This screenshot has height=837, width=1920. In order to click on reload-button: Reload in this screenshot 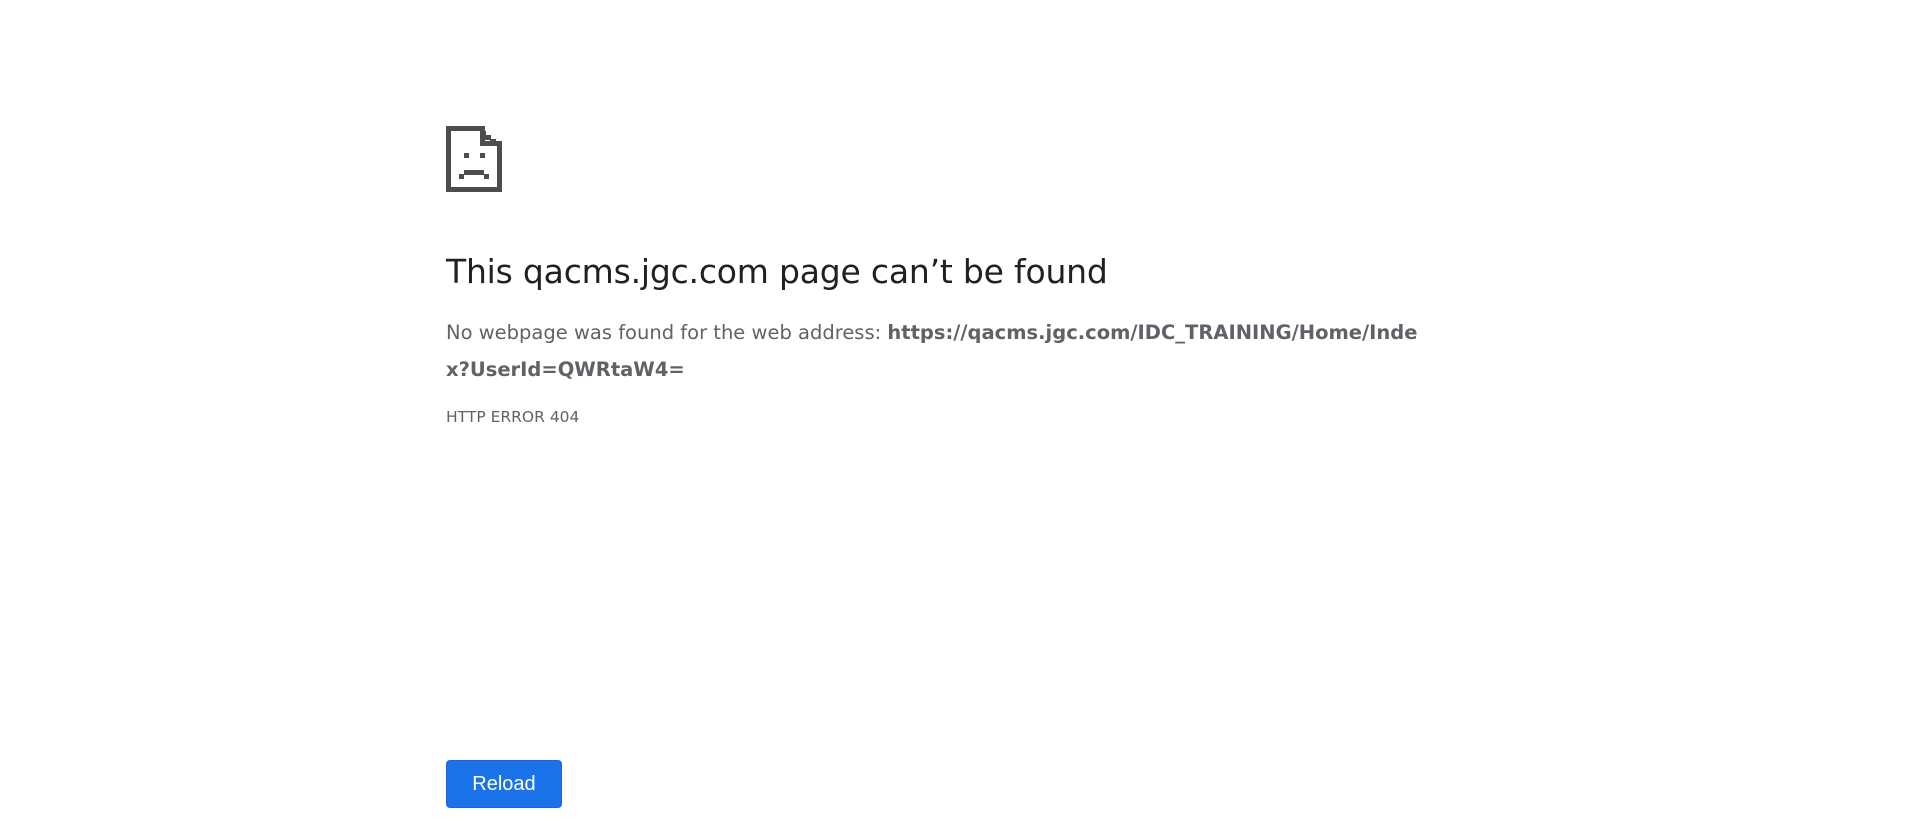, I will do `click(504, 784)`.